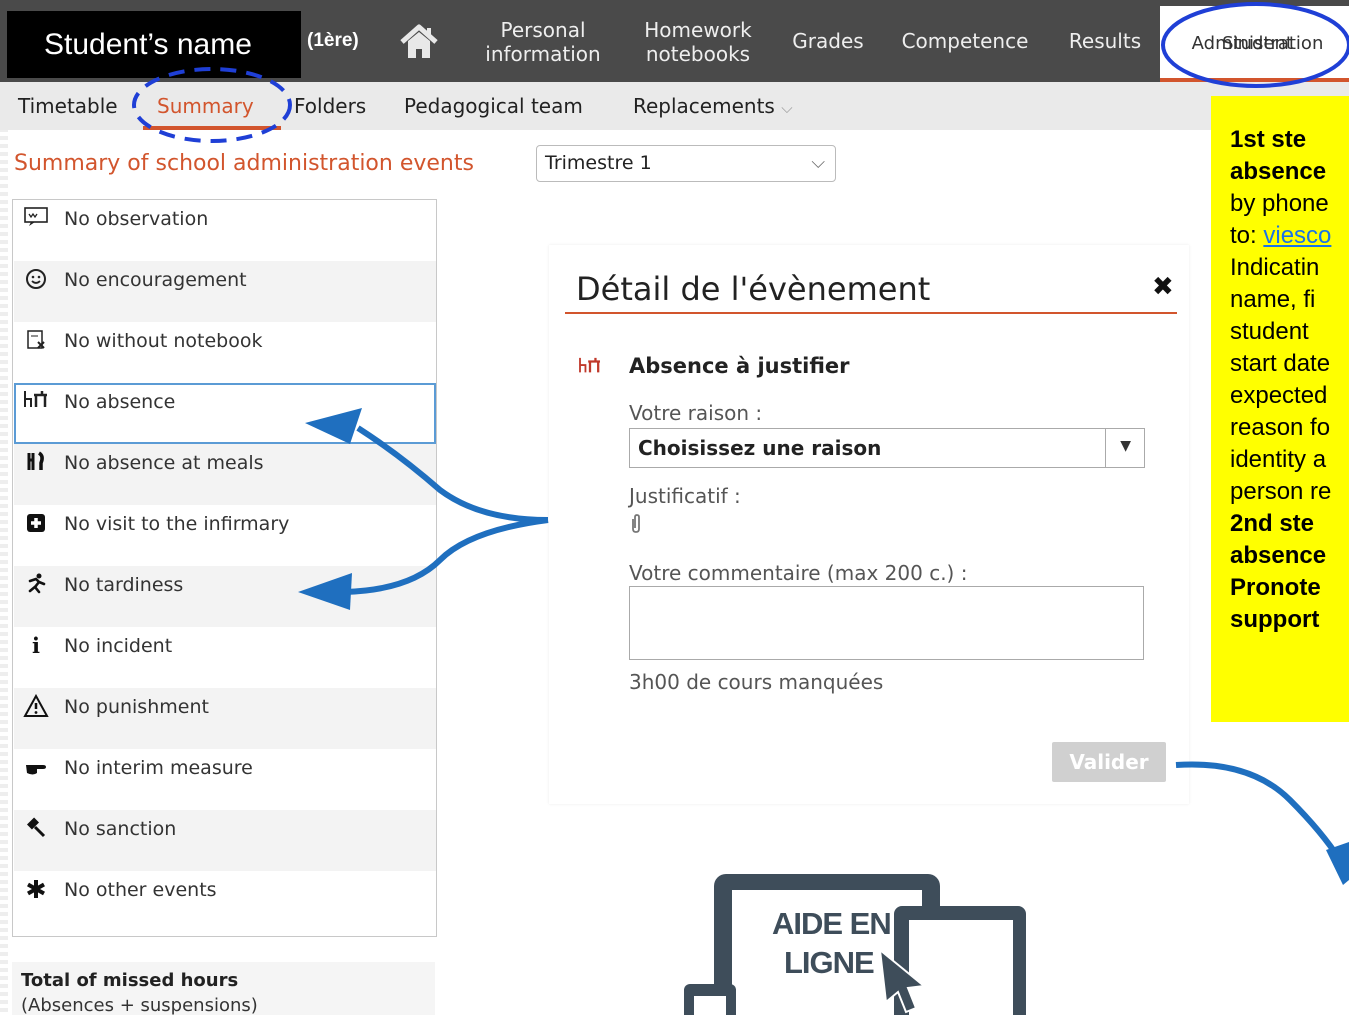 The width and height of the screenshot is (1349, 1019). Describe the element at coordinates (832, 923) in the screenshot. I see `help-label-line1: AIDE EN` at that location.